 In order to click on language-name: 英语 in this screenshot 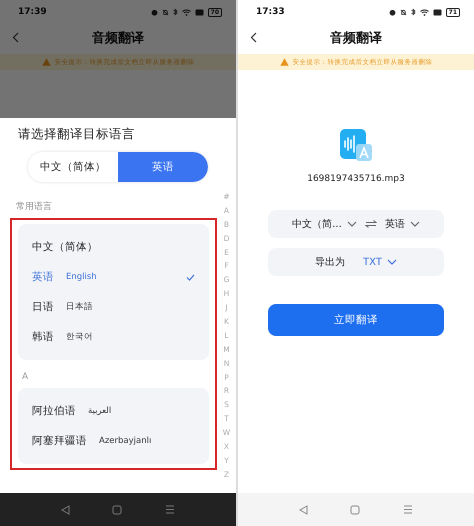, I will do `click(43, 277)`.